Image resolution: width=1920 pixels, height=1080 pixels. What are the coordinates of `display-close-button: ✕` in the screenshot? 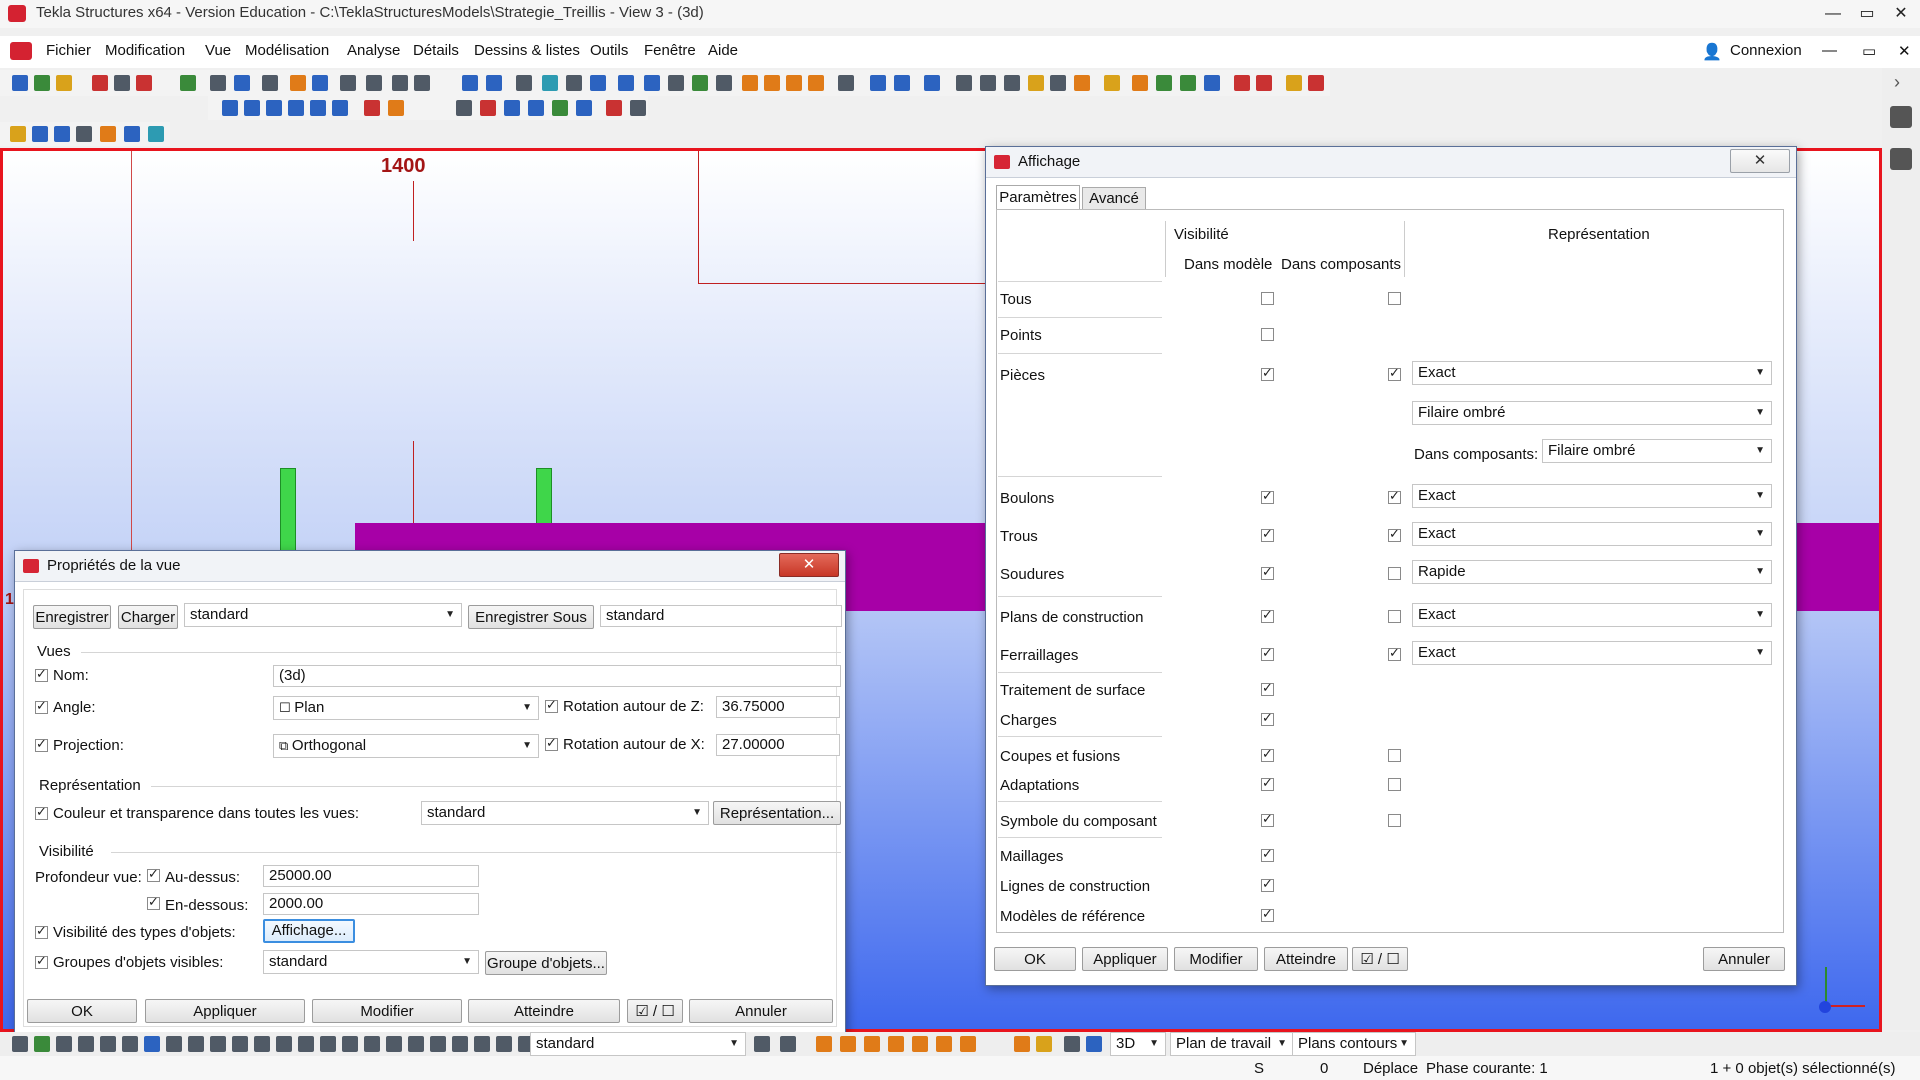 It's located at (1760, 161).